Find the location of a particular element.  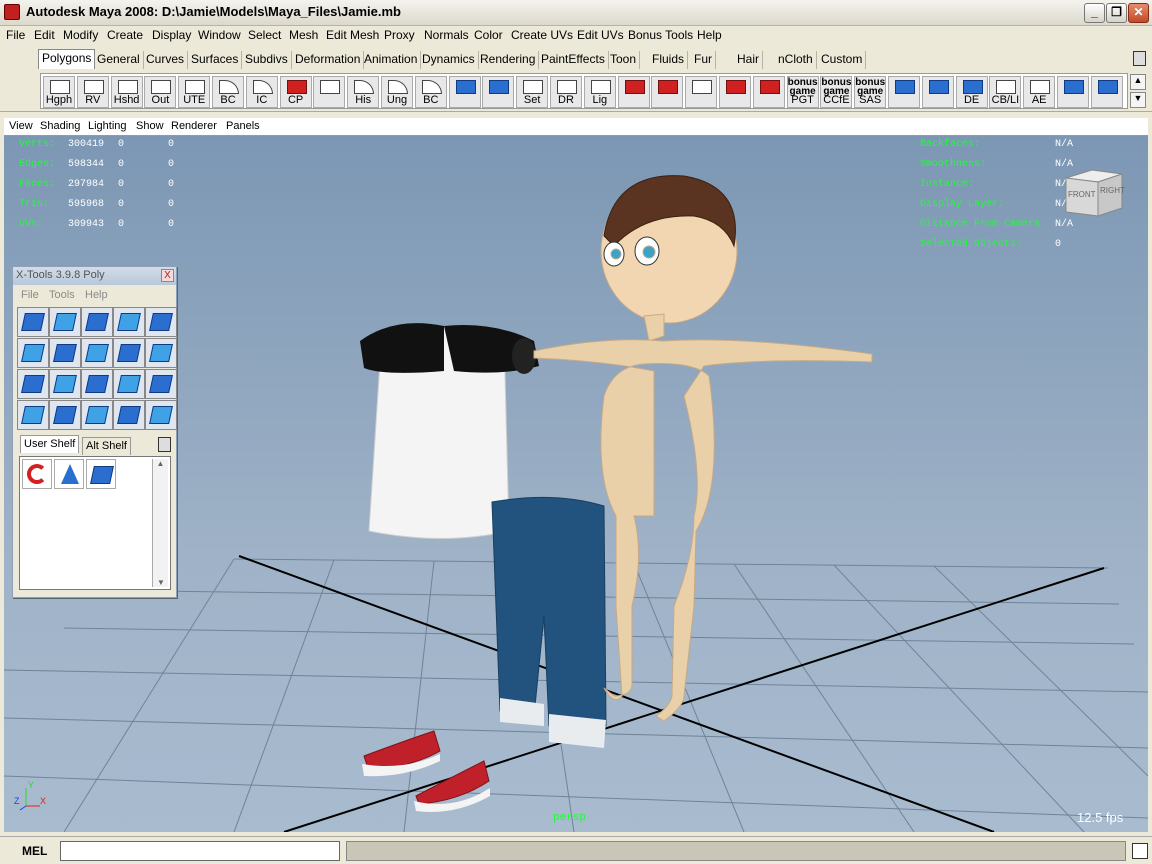

xtools-close-icon: X is located at coordinates (167, 275).